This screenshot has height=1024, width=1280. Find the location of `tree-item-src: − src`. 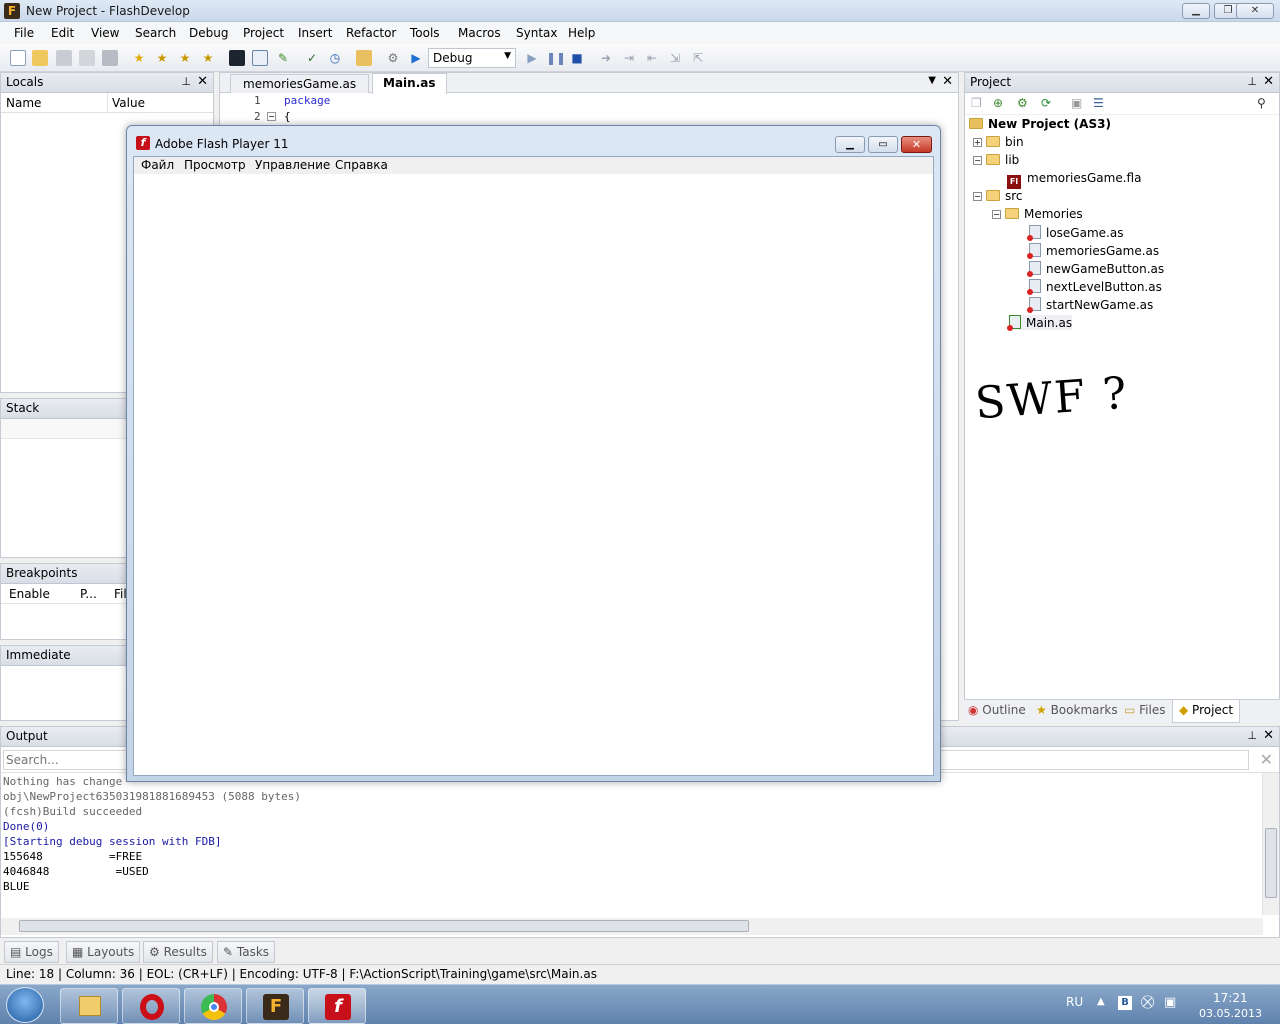

tree-item-src: − src is located at coordinates (998, 196).